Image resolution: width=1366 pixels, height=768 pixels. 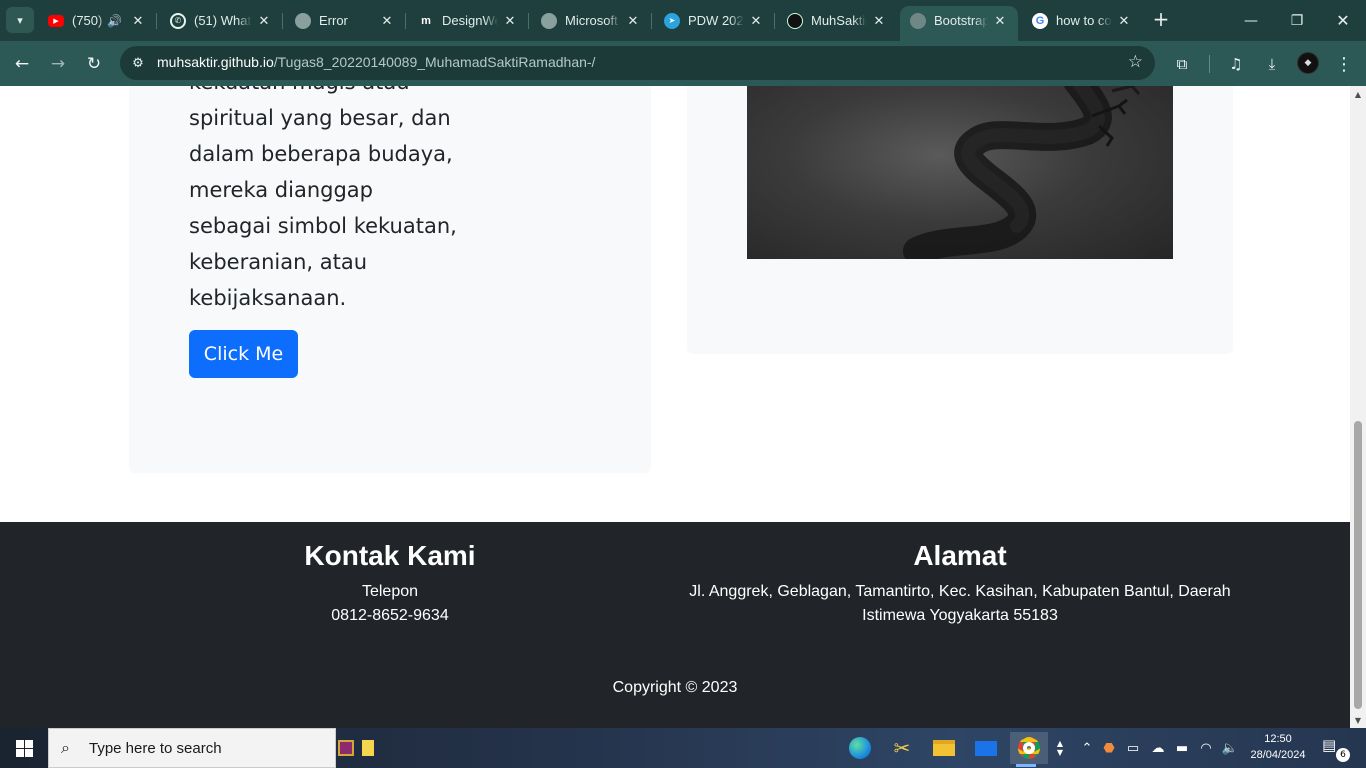 I want to click on sticky-notes-icon, so click(x=368, y=748).